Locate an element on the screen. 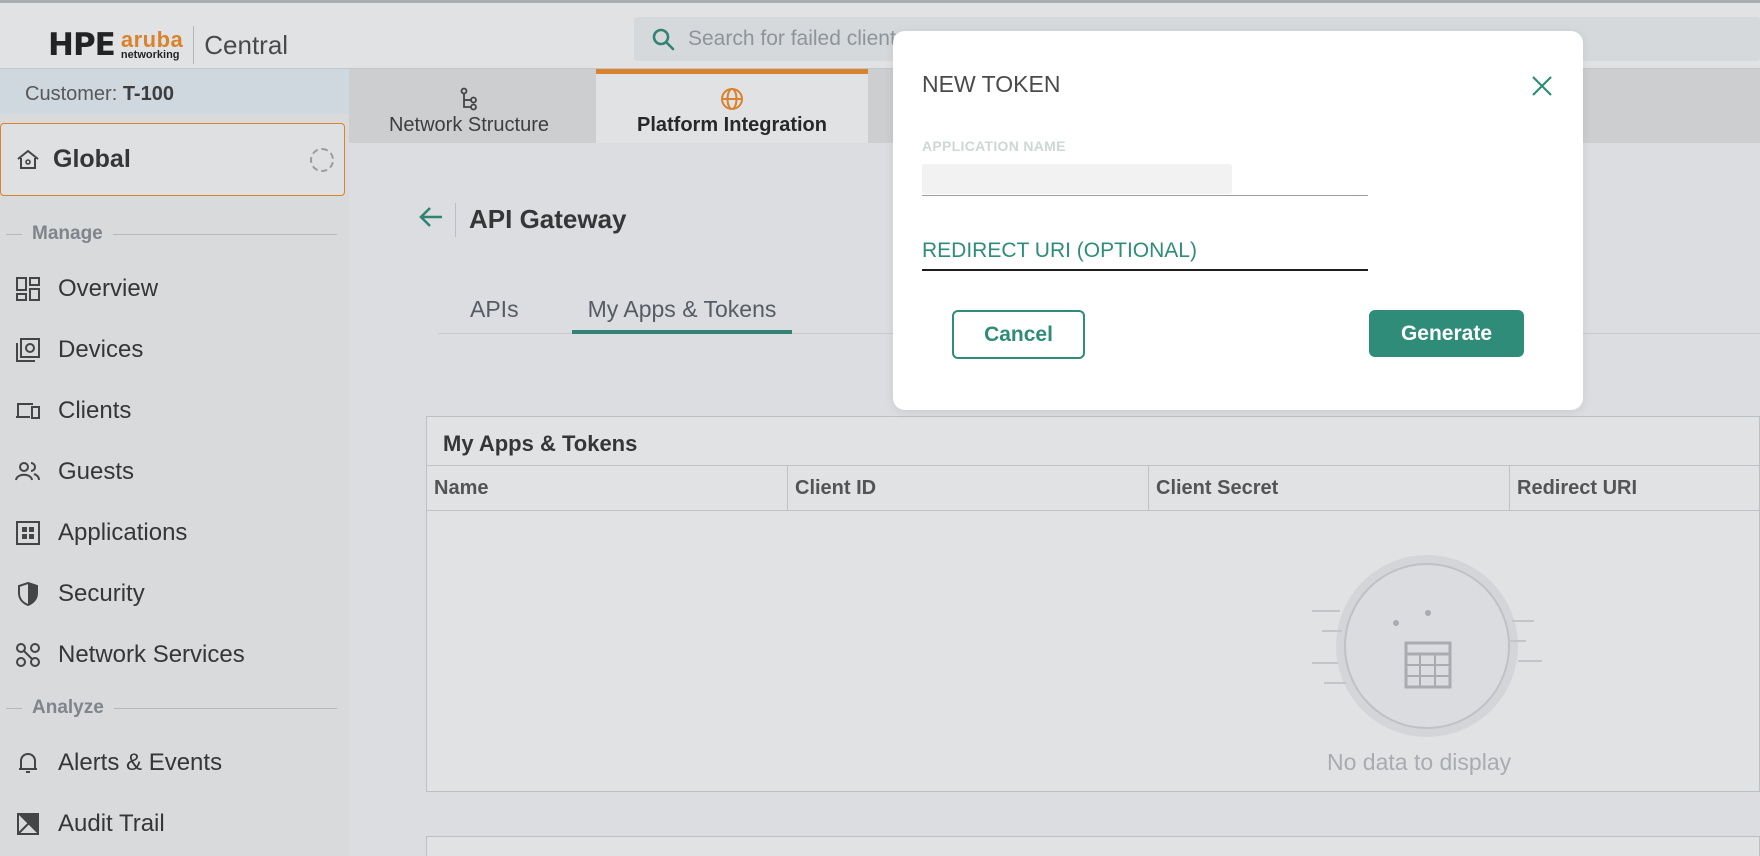 The image size is (1760, 856). application-name-underline is located at coordinates (1145, 195).